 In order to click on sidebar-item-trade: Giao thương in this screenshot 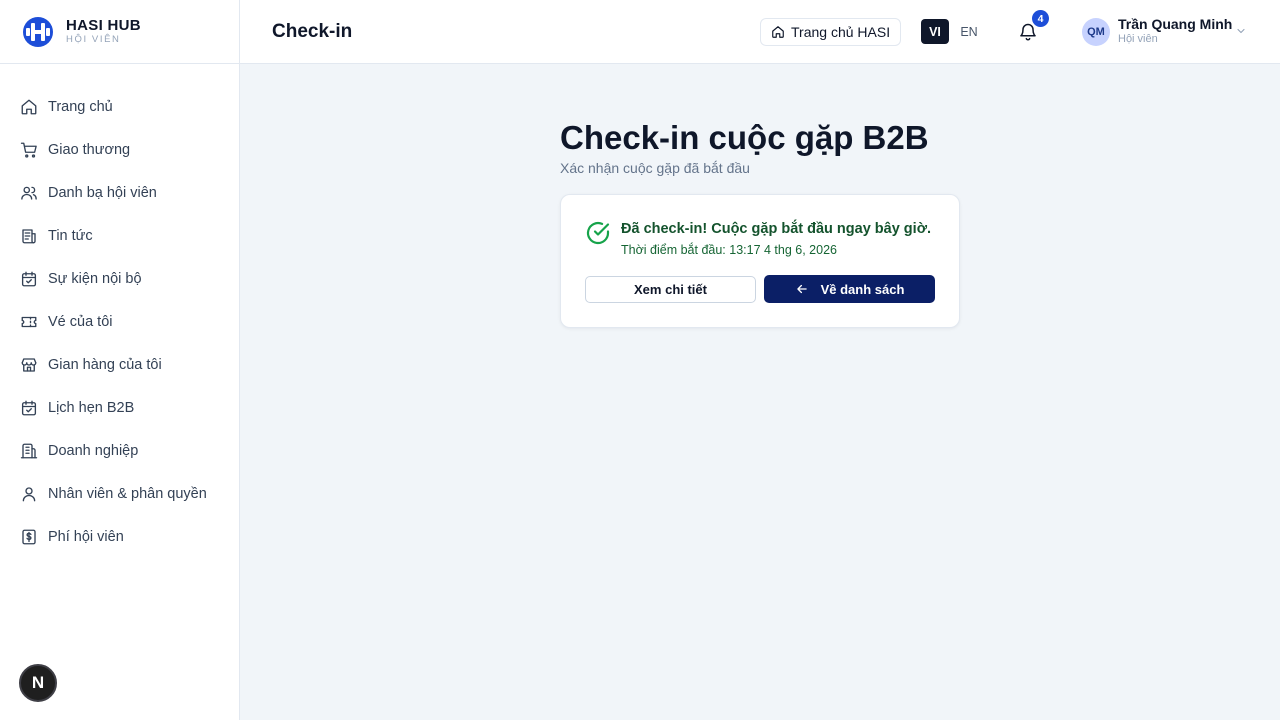, I will do `click(119, 149)`.